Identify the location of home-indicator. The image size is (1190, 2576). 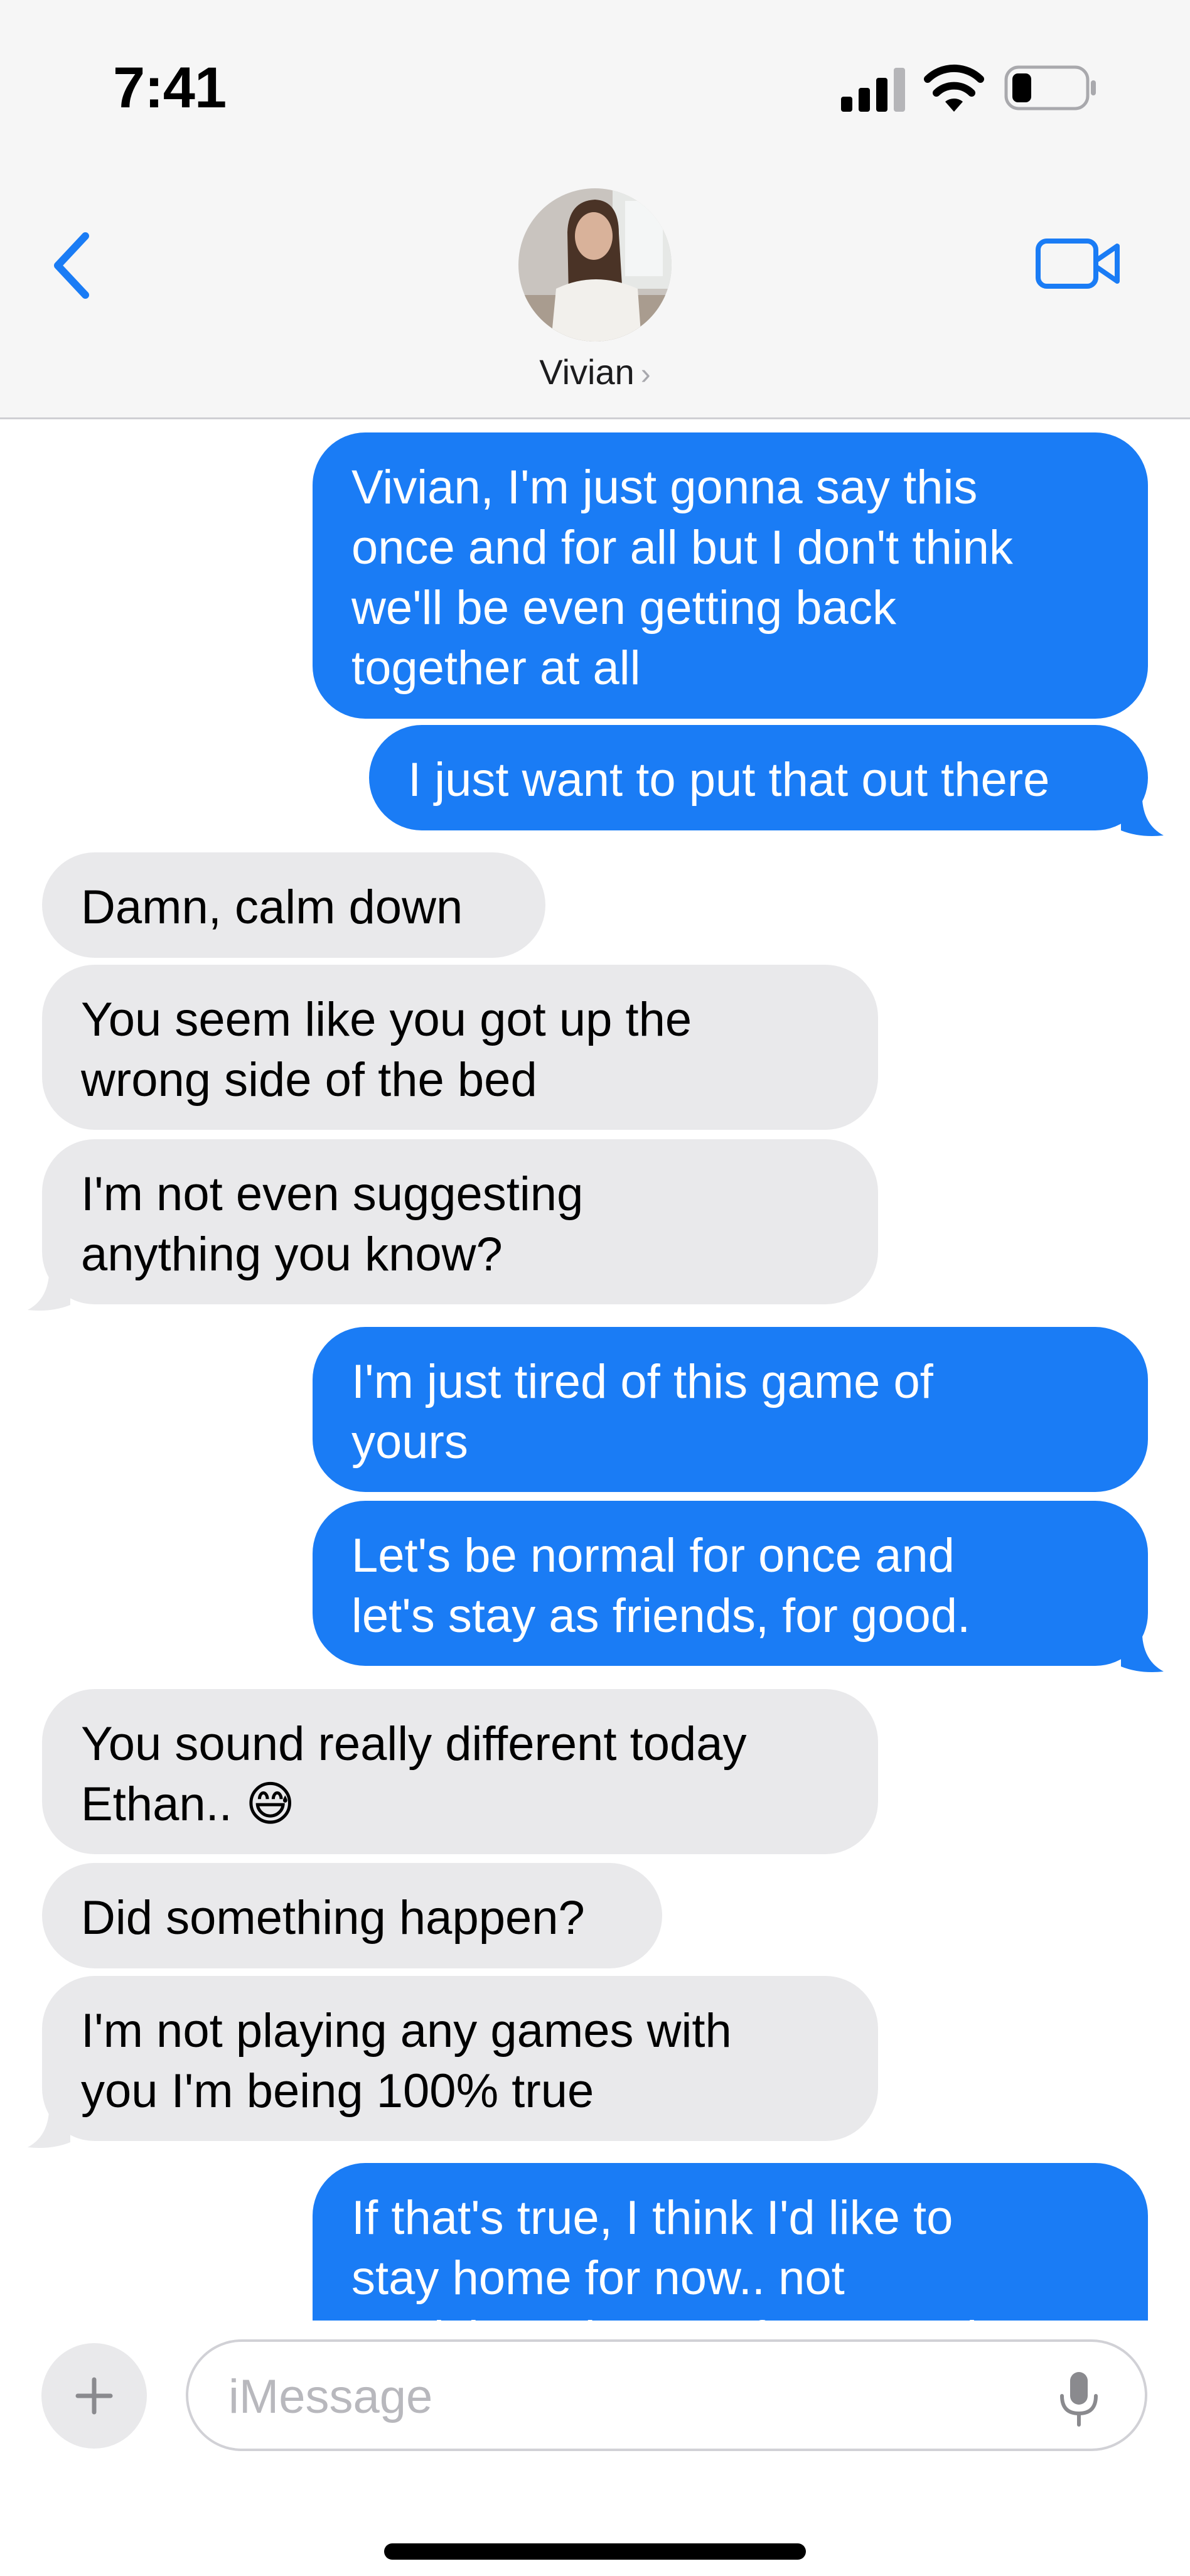
(595, 2551).